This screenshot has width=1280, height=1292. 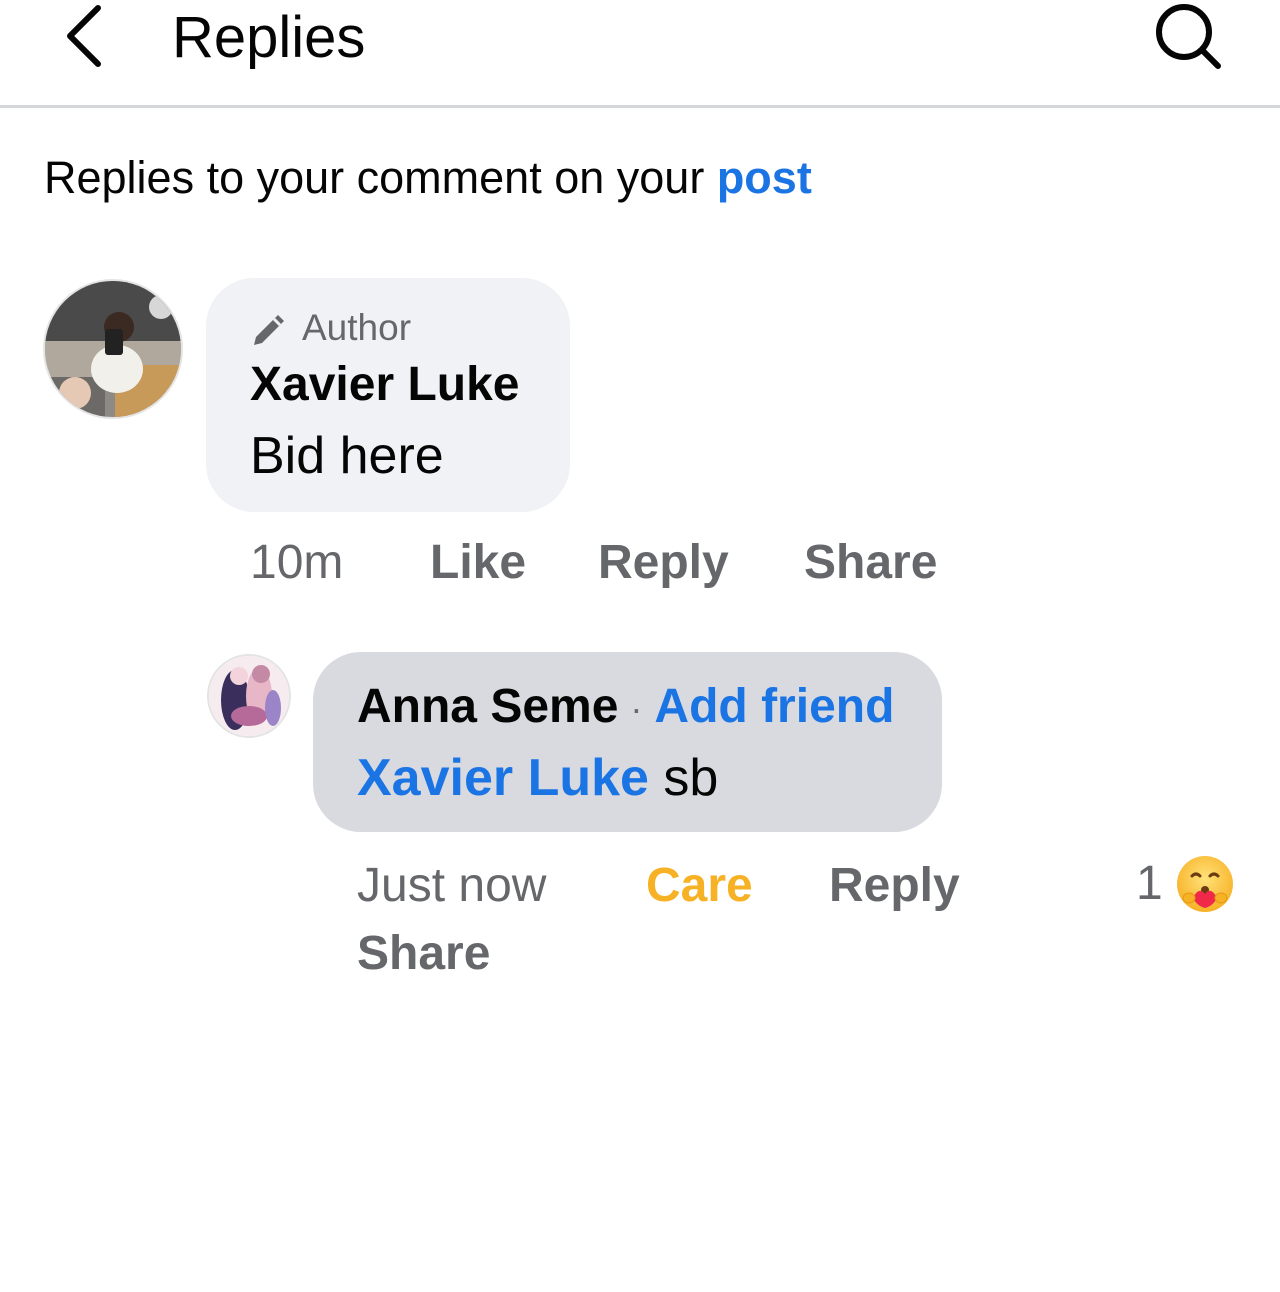 What do you see at coordinates (640, 54) in the screenshot?
I see `top-bar: Replies` at bounding box center [640, 54].